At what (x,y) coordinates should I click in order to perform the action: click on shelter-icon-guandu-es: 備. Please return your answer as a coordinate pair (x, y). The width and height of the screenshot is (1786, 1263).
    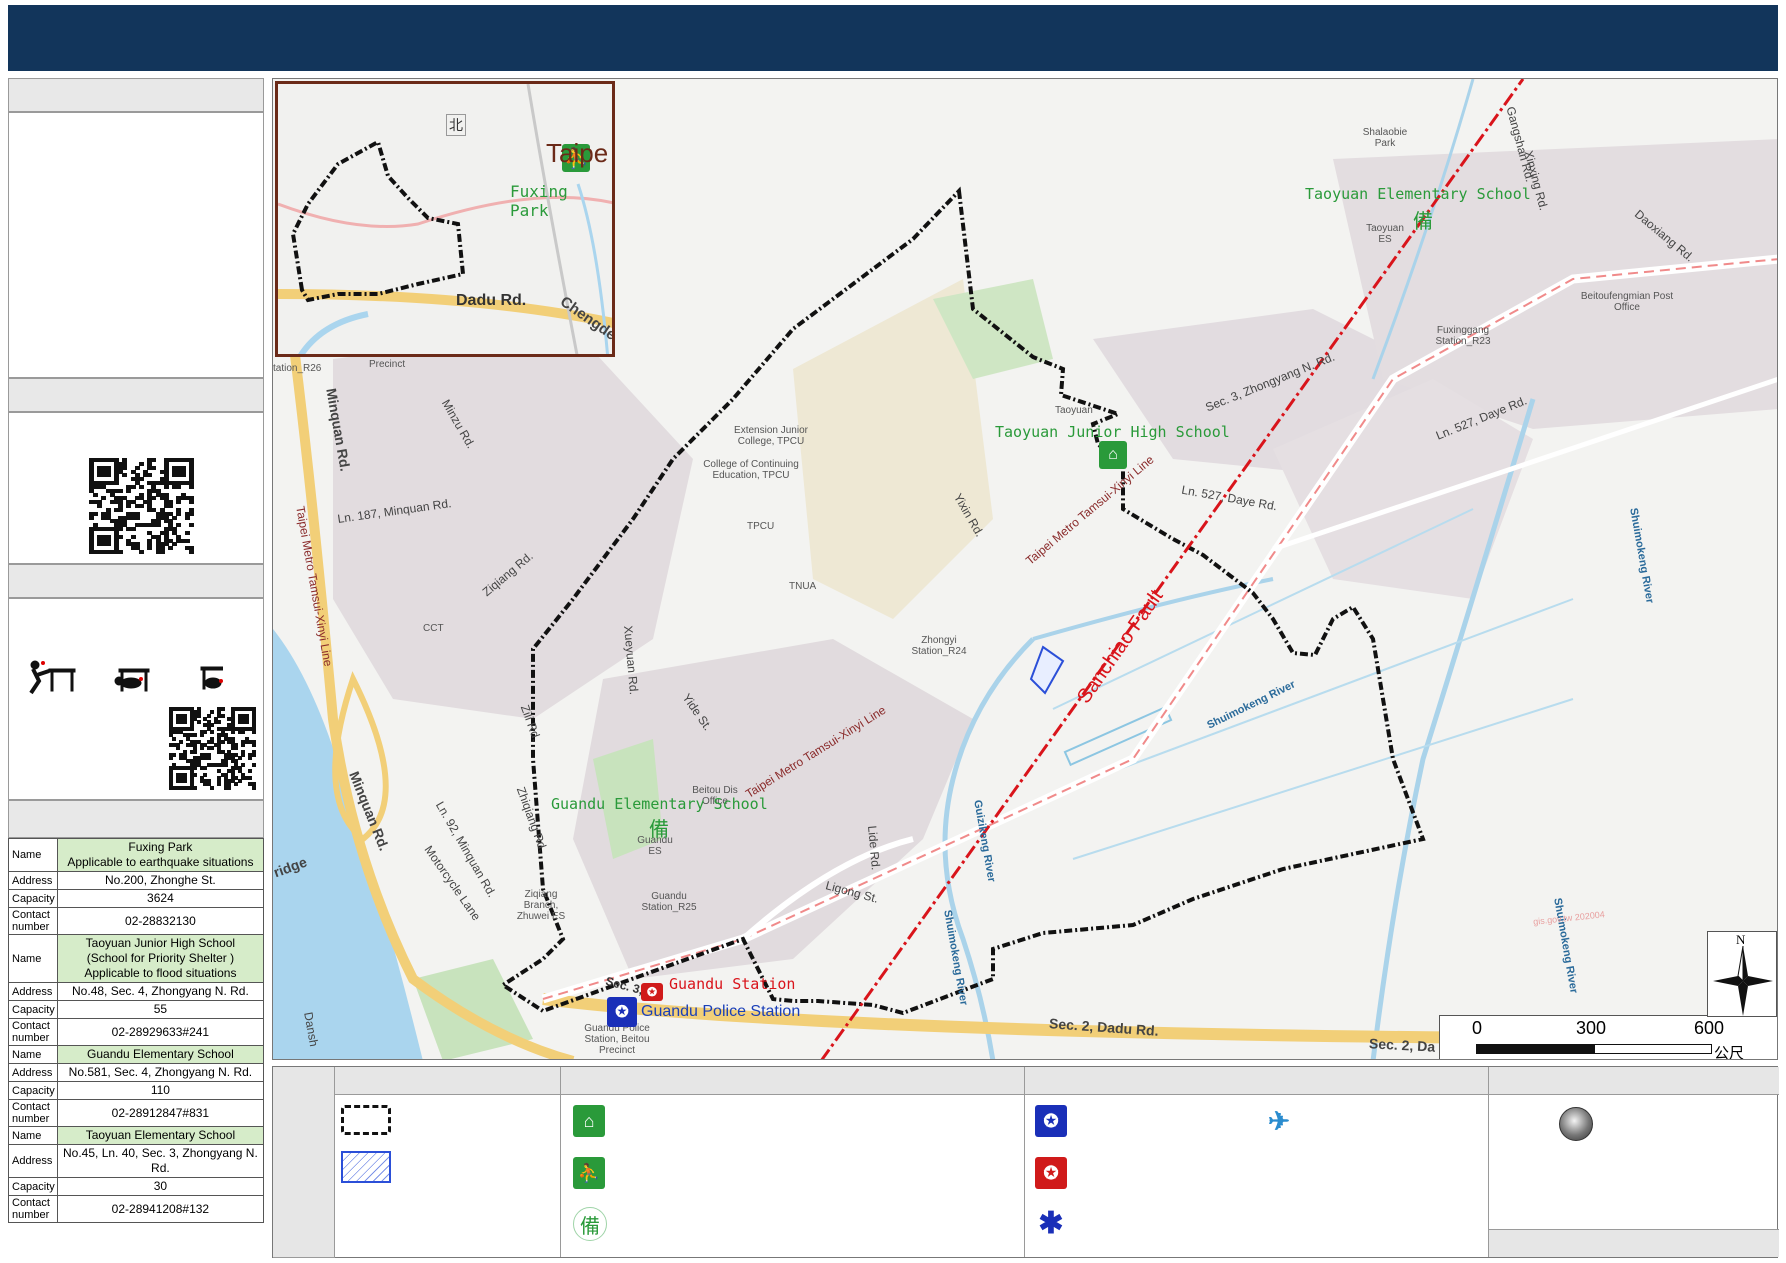
    Looking at the image, I should click on (659, 827).